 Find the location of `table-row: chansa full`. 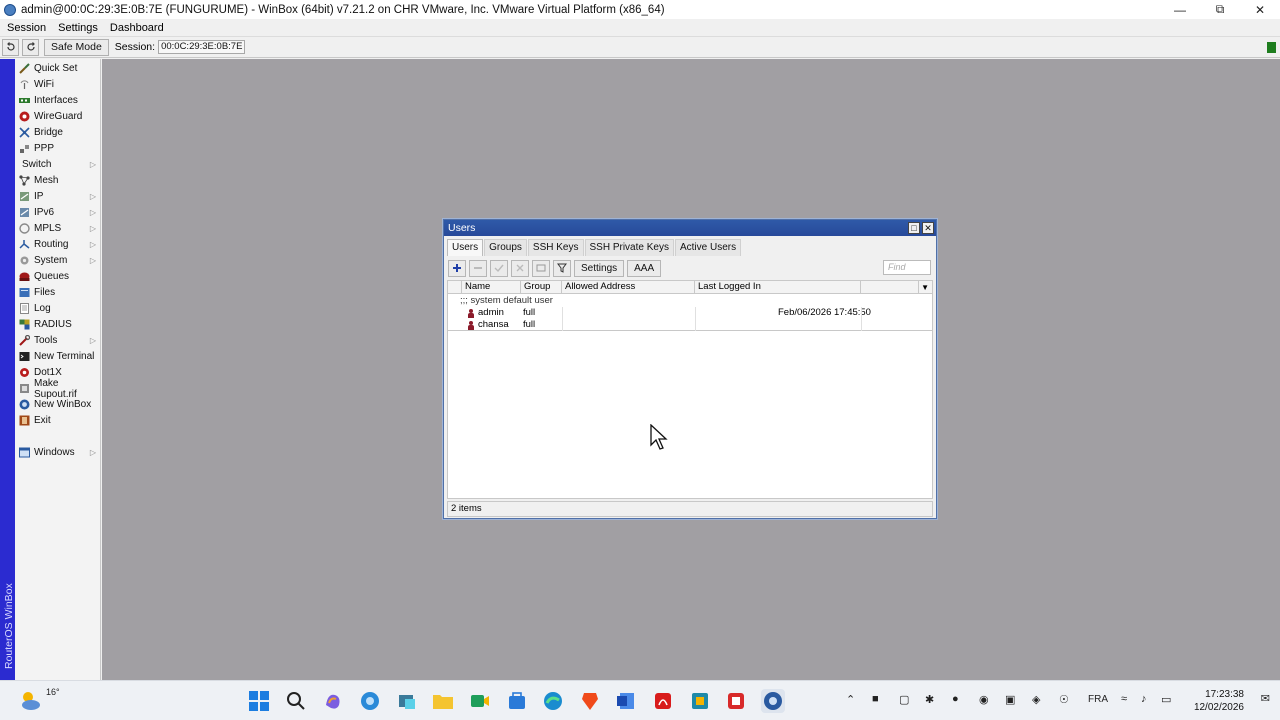

table-row: chansa full is located at coordinates (690, 325).